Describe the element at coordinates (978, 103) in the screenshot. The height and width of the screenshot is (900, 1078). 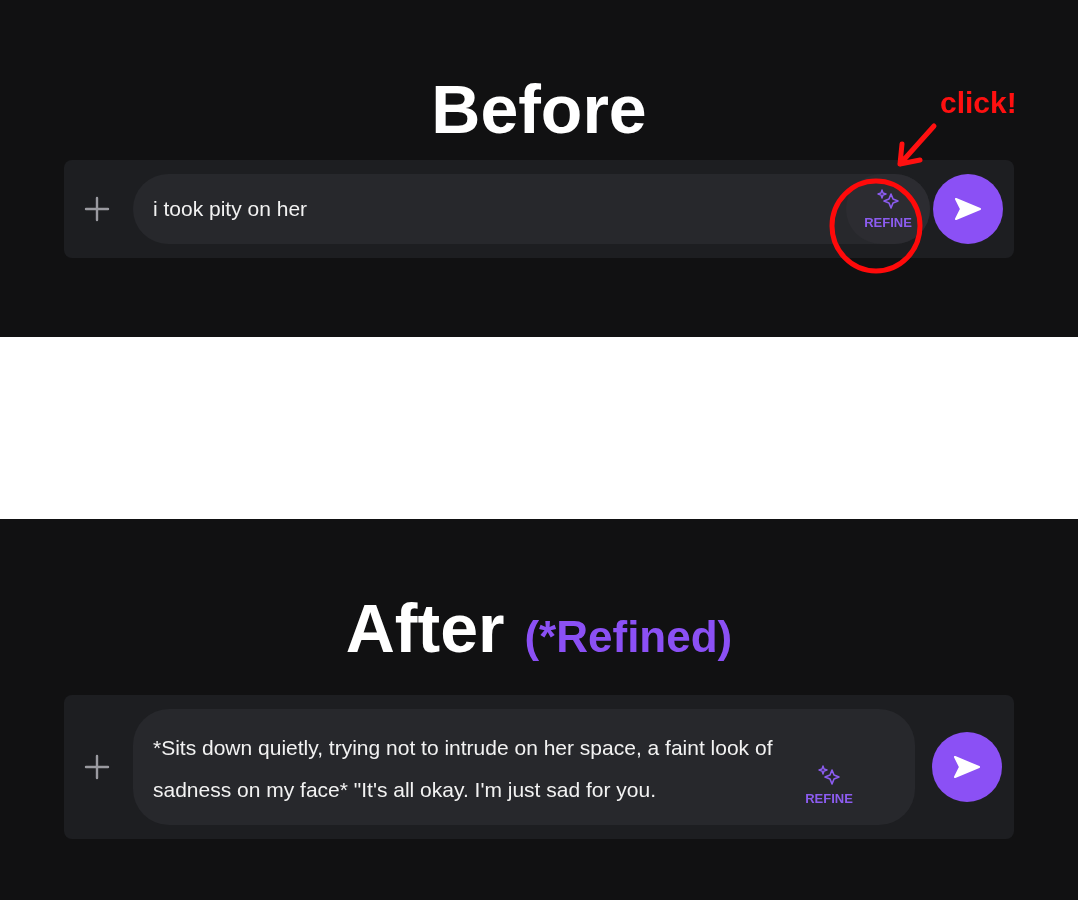
I see `annotation-label: click!` at that location.